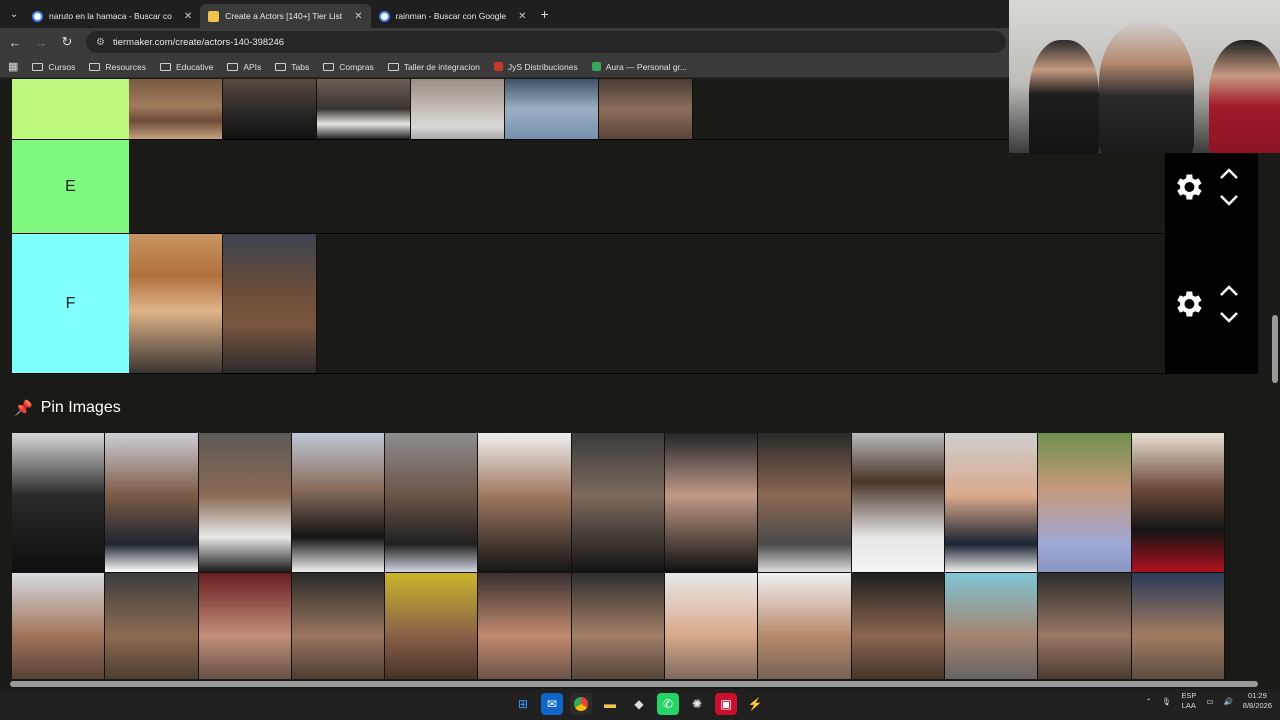  Describe the element at coordinates (292, 67) in the screenshot. I see `bookmark-tabs: Tabs` at that location.